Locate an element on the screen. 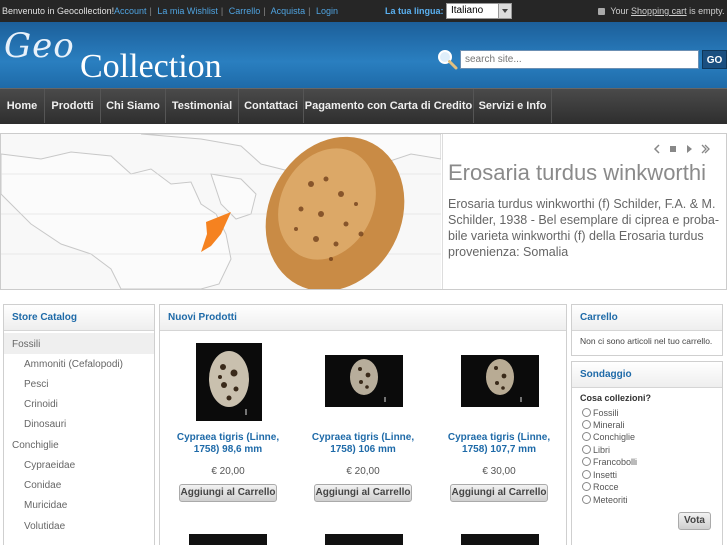  nav-chi-siamo: Chi Siamo is located at coordinates (133, 106).